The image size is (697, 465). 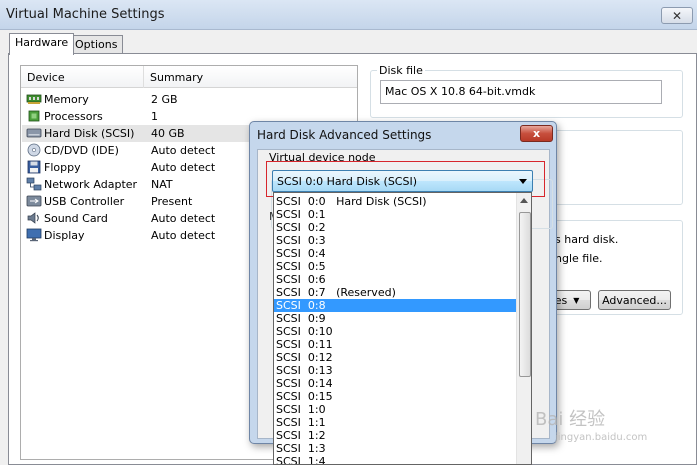 What do you see at coordinates (395, 240) in the screenshot?
I see `dropdown-option: SCSI 0:3` at bounding box center [395, 240].